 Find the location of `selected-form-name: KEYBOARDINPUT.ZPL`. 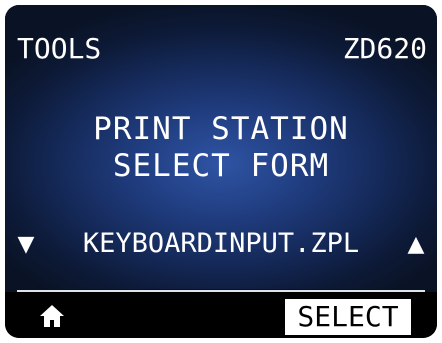

selected-form-name: KEYBOARDINPUT.ZPL is located at coordinates (221, 243).